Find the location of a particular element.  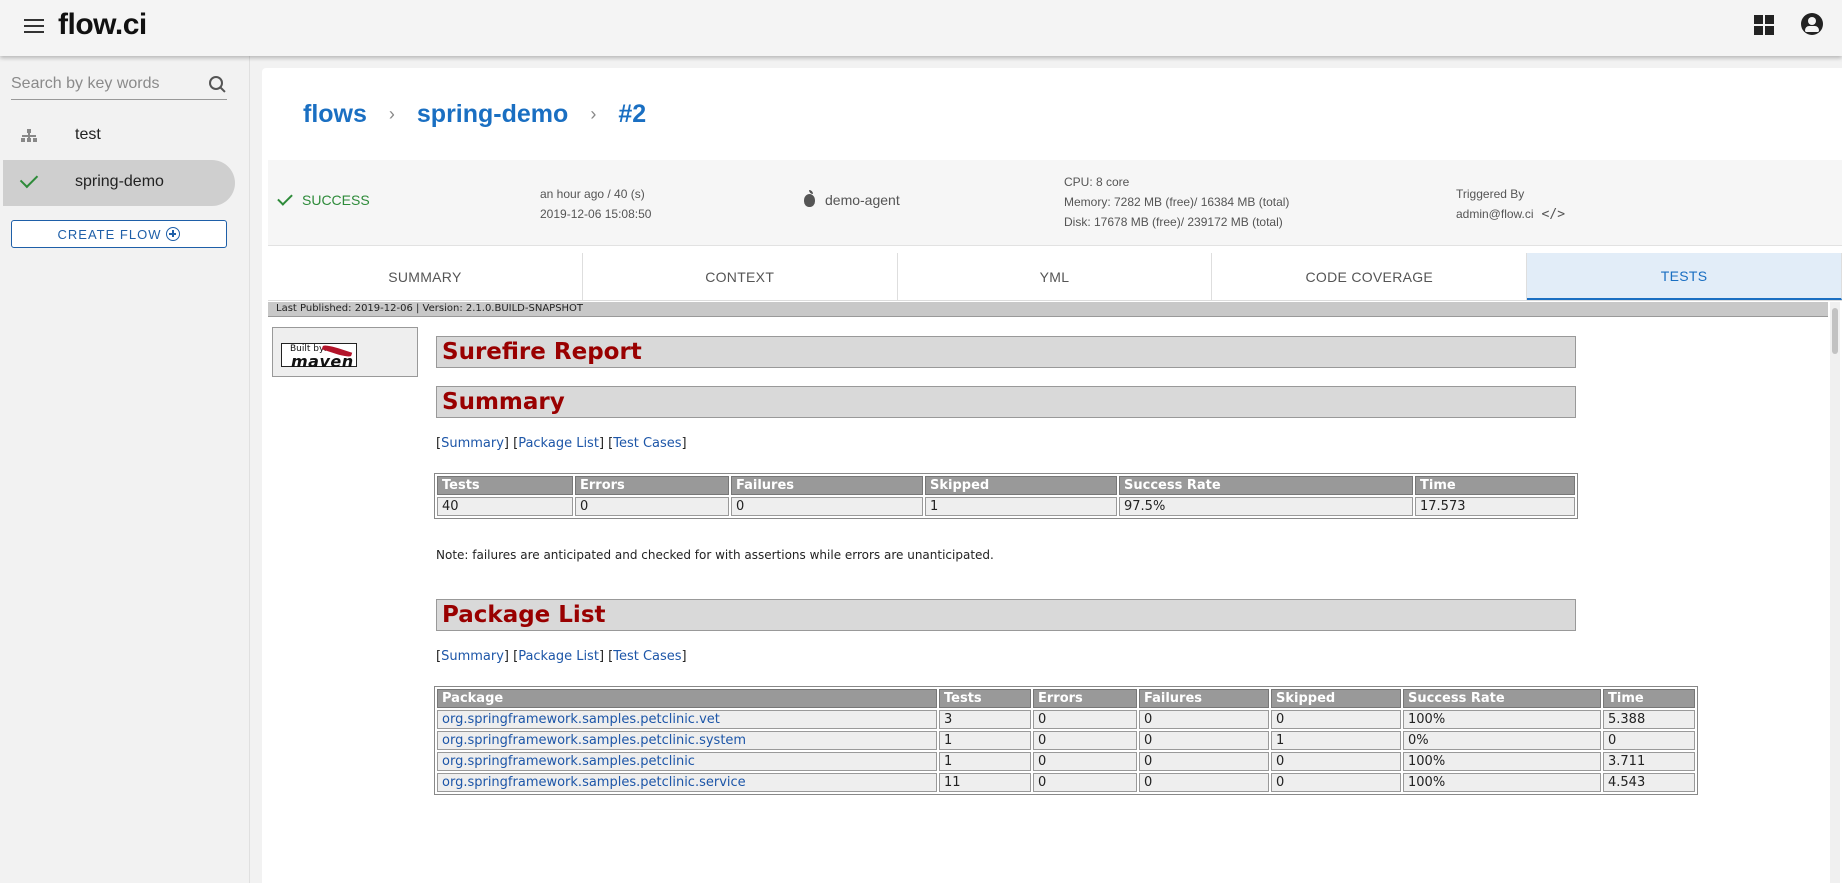

check-icon is located at coordinates (29, 179).